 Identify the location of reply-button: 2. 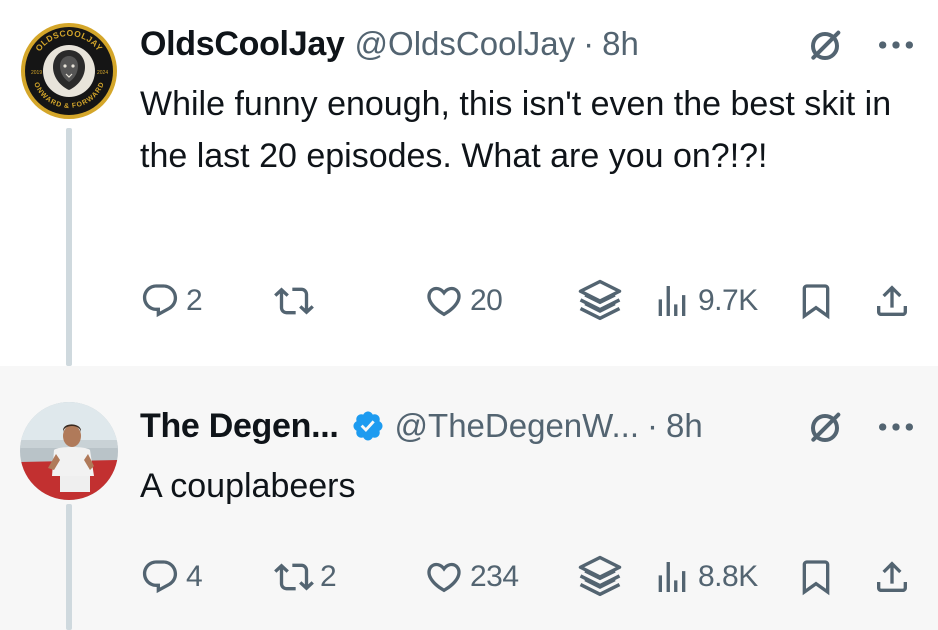
(171, 301).